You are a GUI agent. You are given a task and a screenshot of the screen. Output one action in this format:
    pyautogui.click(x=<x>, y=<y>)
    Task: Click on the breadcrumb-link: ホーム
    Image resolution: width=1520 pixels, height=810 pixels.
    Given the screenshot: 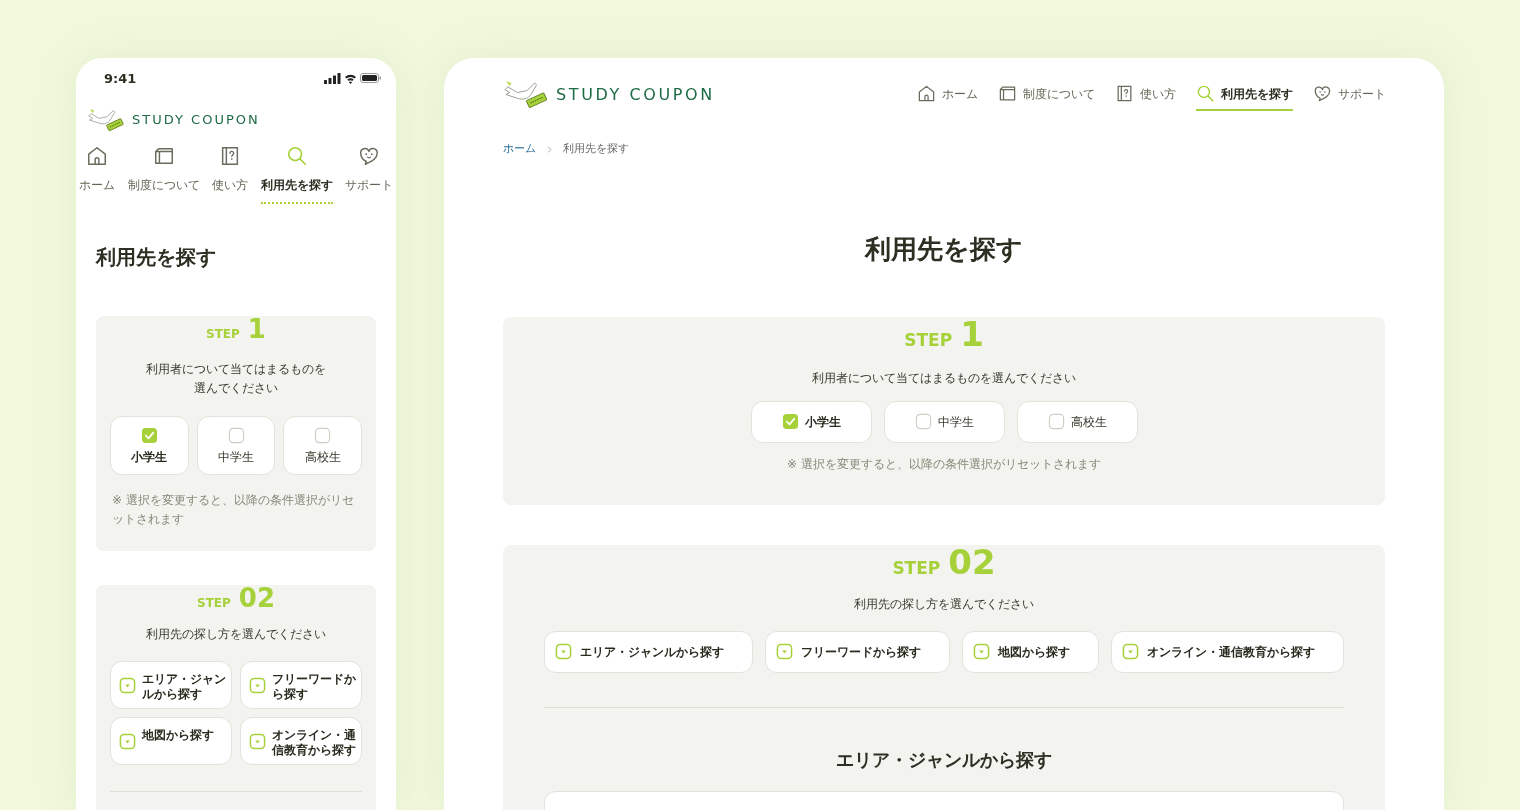 What is the action you would take?
    pyautogui.click(x=519, y=149)
    